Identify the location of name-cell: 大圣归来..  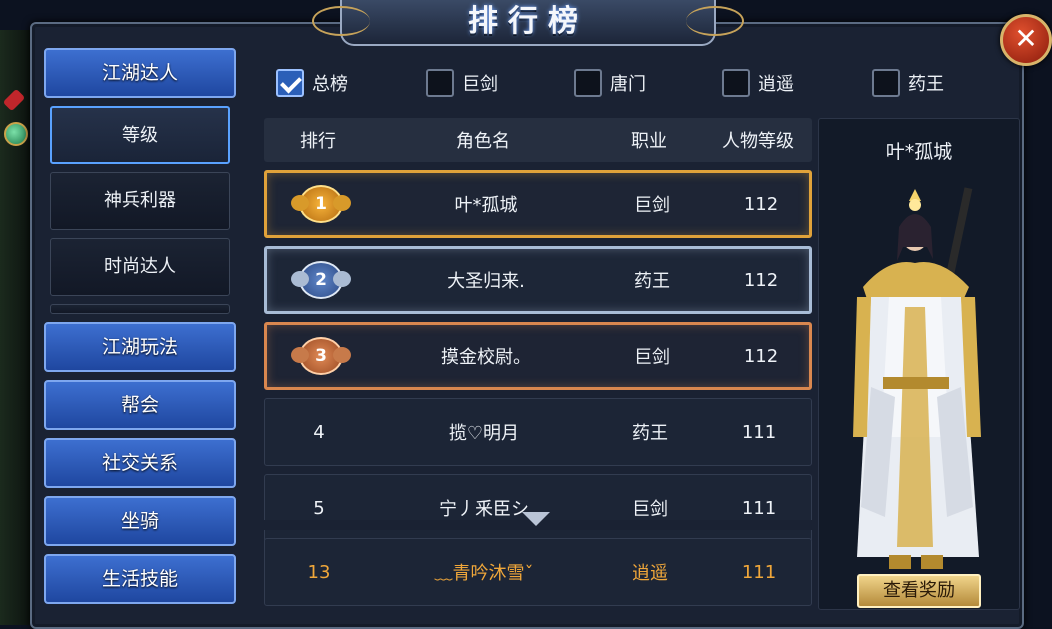
(486, 281).